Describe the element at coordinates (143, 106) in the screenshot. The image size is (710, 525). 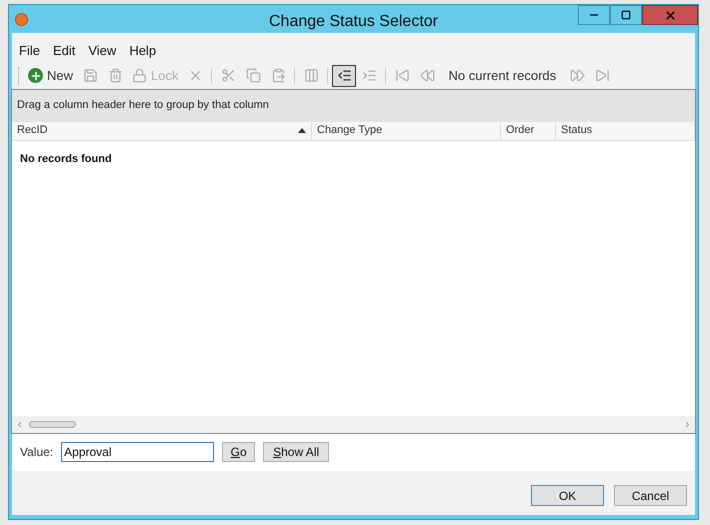
I see `group-by-hint: Drag a column header here to group by that column` at that location.